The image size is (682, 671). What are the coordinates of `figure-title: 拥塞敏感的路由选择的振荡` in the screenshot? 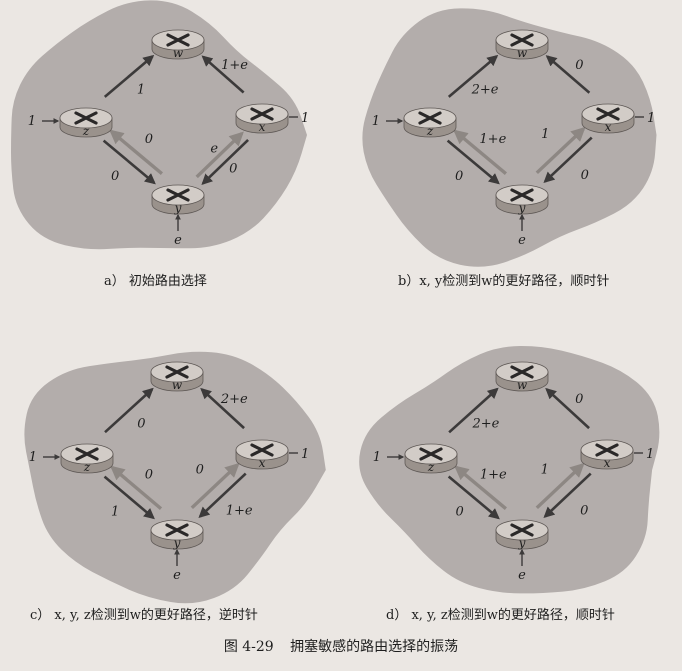 It's located at (374, 647).